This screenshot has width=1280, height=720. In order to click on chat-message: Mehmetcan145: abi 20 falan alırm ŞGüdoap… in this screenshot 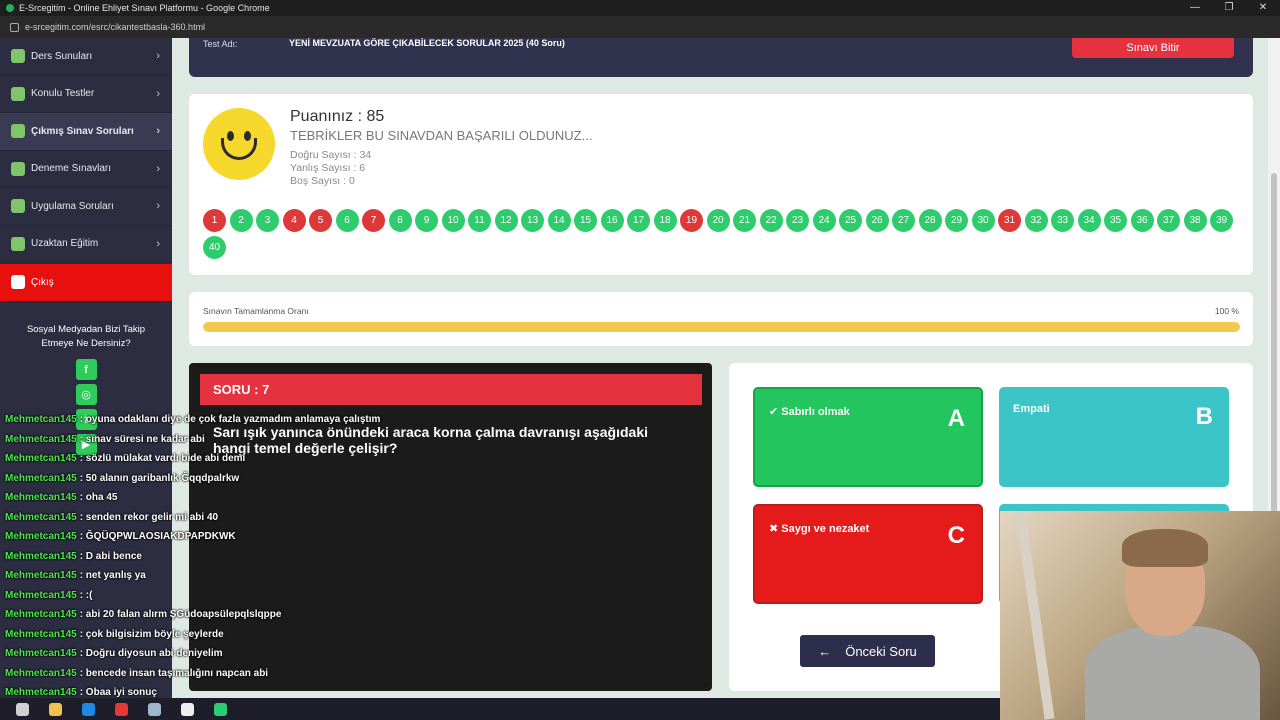, I will do `click(160, 615)`.